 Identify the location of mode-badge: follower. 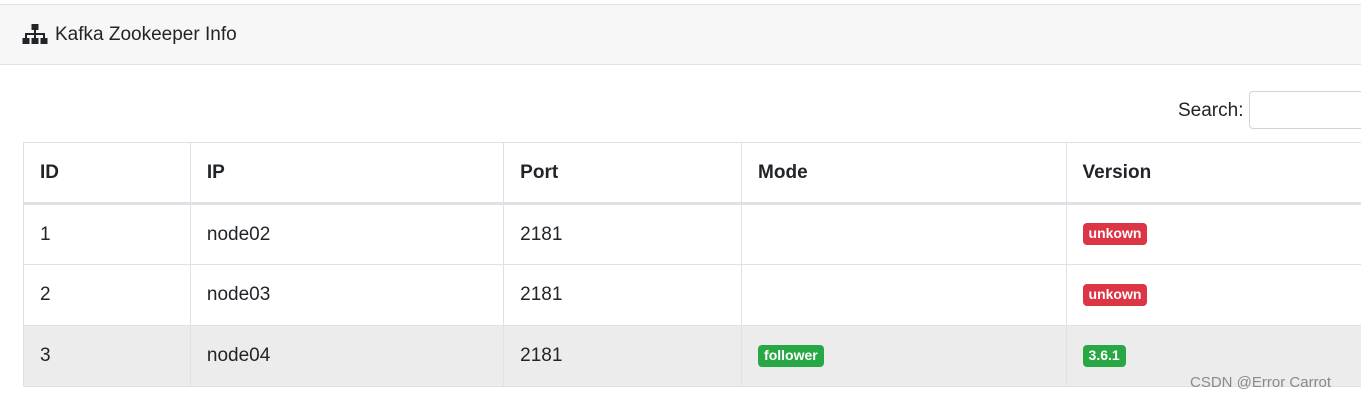
(791, 356).